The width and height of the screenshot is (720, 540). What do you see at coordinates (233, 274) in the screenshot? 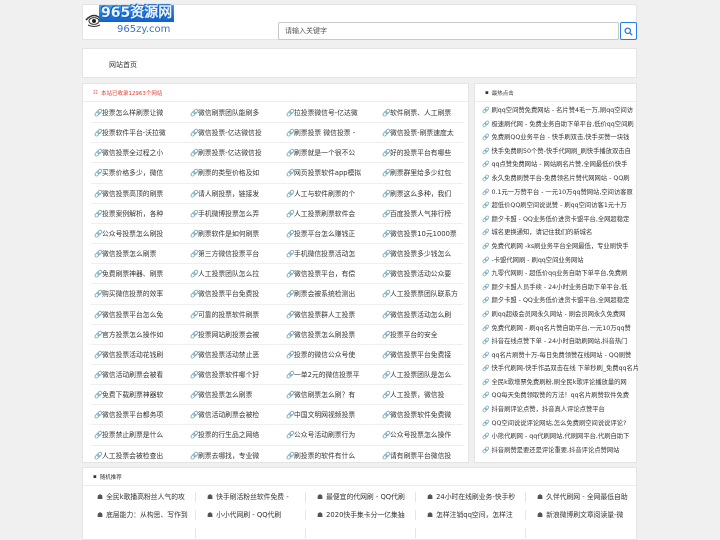
I see `site-link: 🔗 人工投票团队怎么拉` at bounding box center [233, 274].